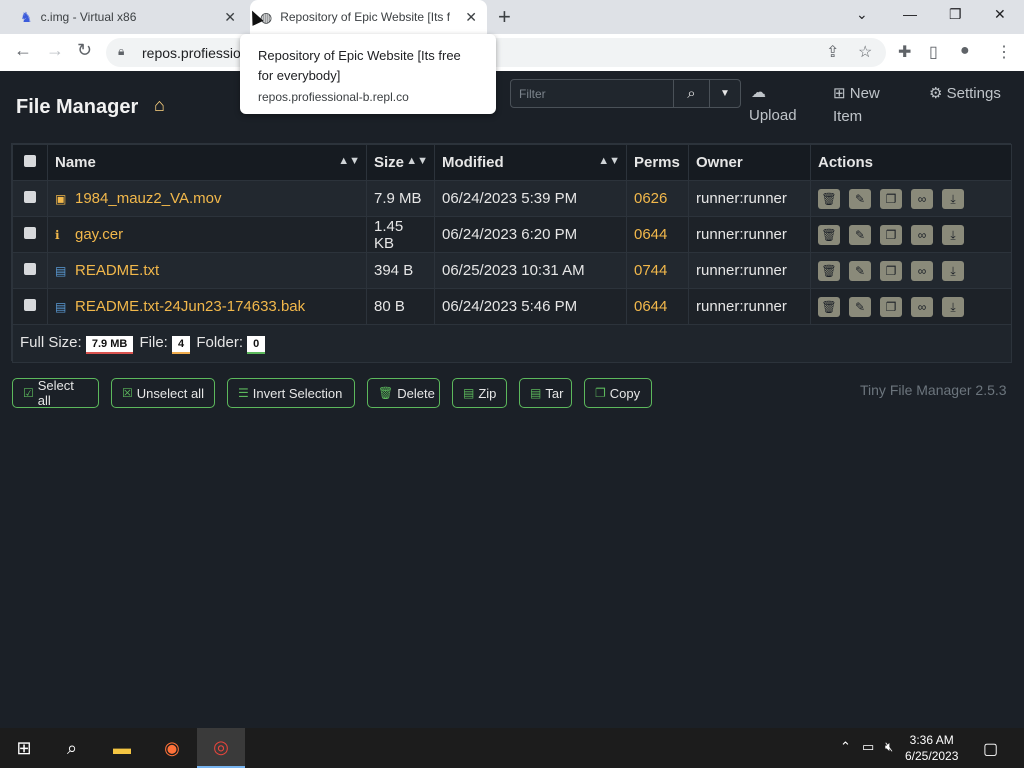 Image resolution: width=1024 pixels, height=768 pixels. Describe the element at coordinates (291, 393) in the screenshot. I see `invert-selection-button: ☰ Invert Selection` at that location.